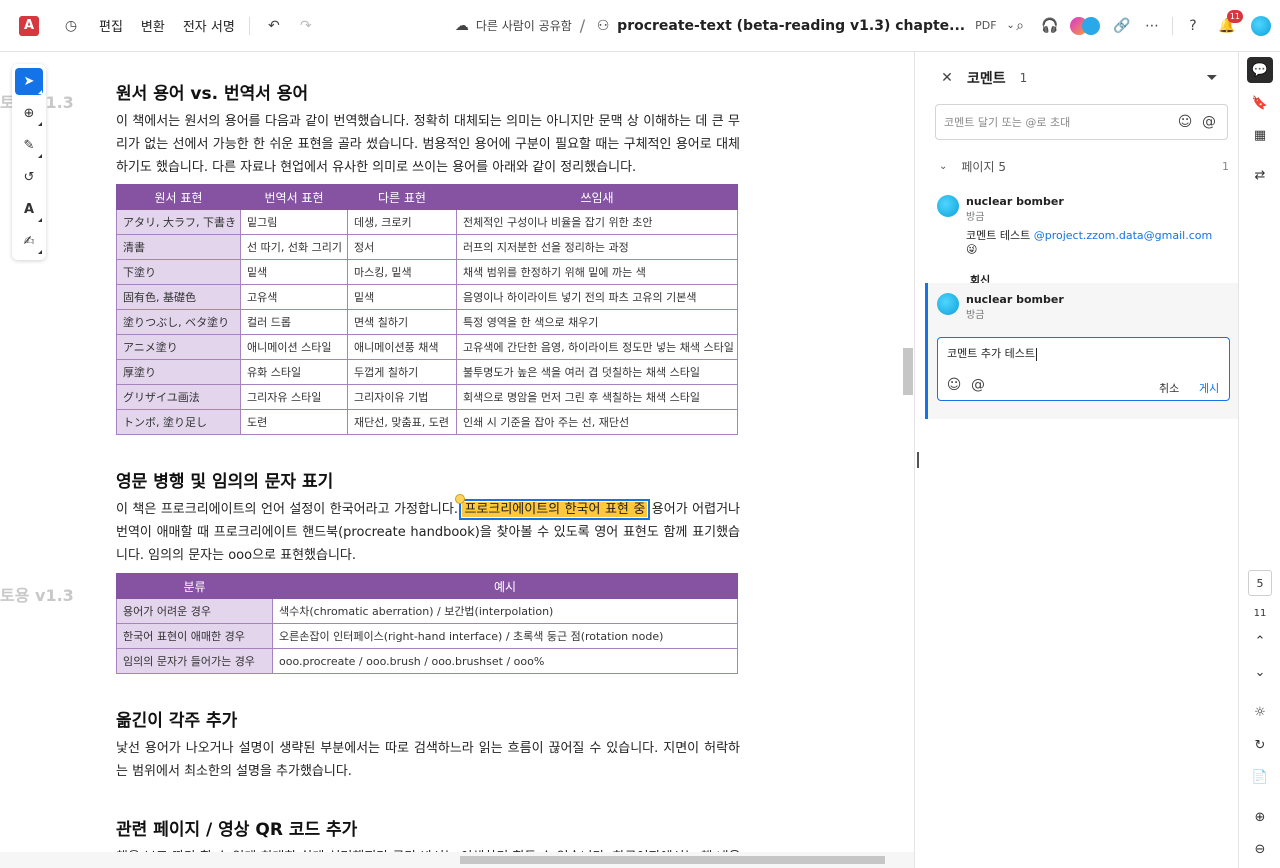 Image resolution: width=1280 pixels, height=868 pixels. I want to click on table-cell: 고유색에 간단한 음영, 하이라이트 정도만 넣는 채색 스타일, so click(597, 347).